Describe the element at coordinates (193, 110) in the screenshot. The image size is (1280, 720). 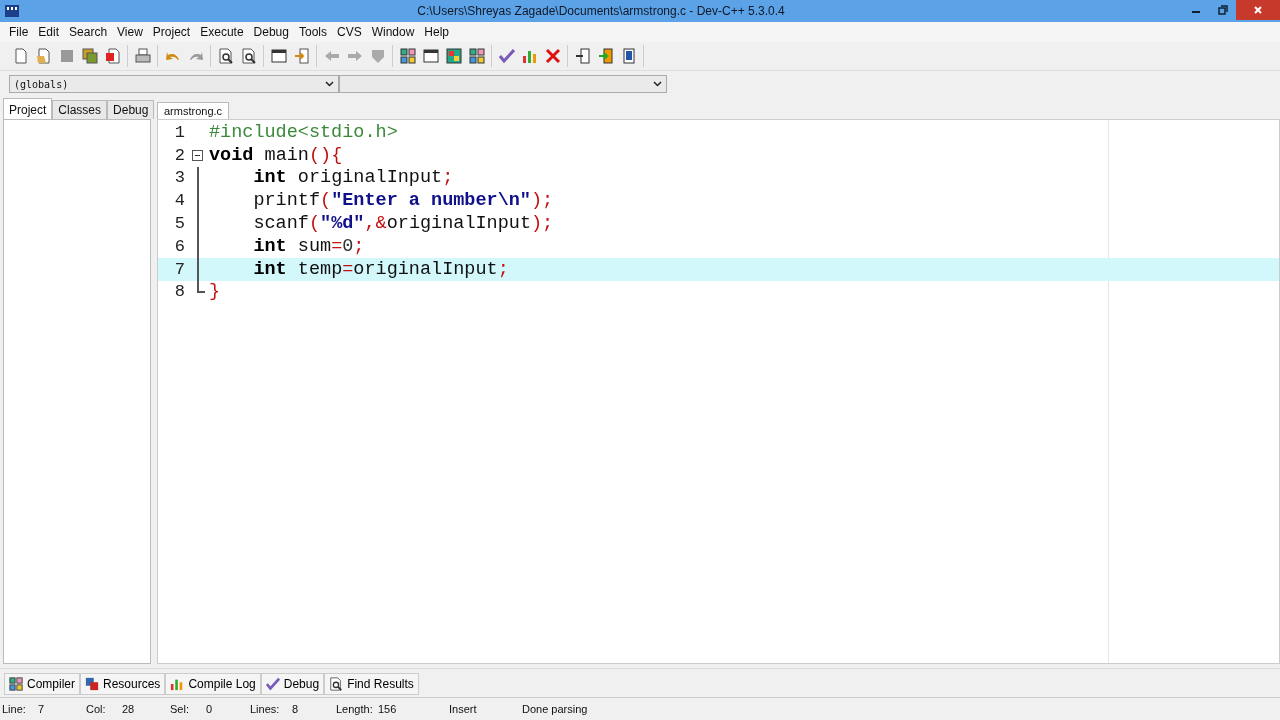
I see `file-tab: armstrong.c` at that location.